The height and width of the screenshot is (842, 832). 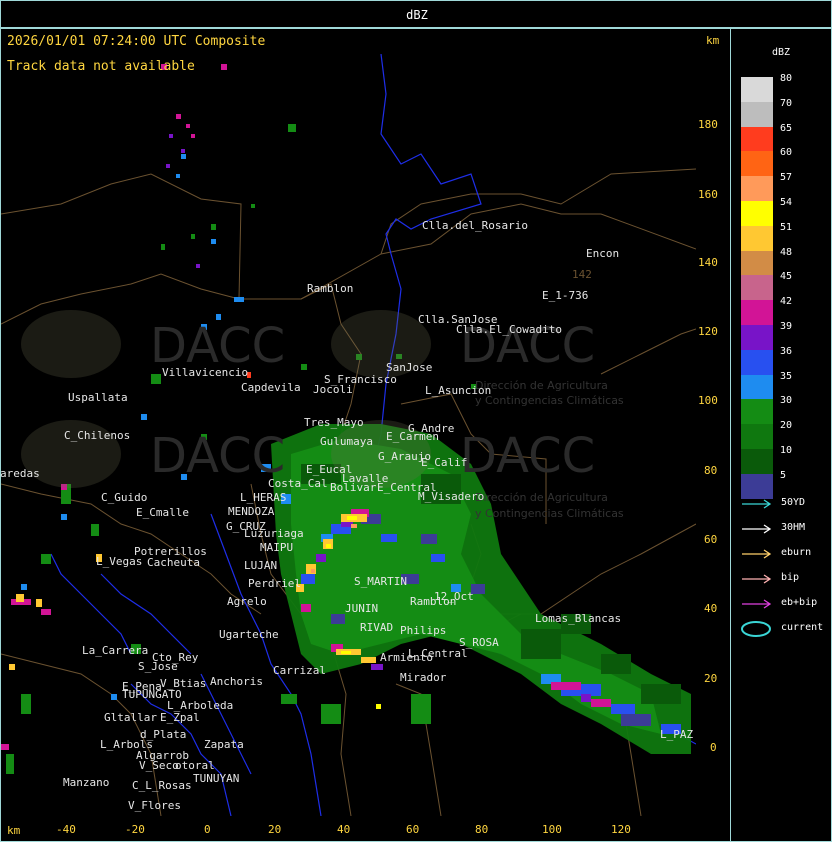 I want to click on scale-value-label: 51, so click(x=786, y=227).